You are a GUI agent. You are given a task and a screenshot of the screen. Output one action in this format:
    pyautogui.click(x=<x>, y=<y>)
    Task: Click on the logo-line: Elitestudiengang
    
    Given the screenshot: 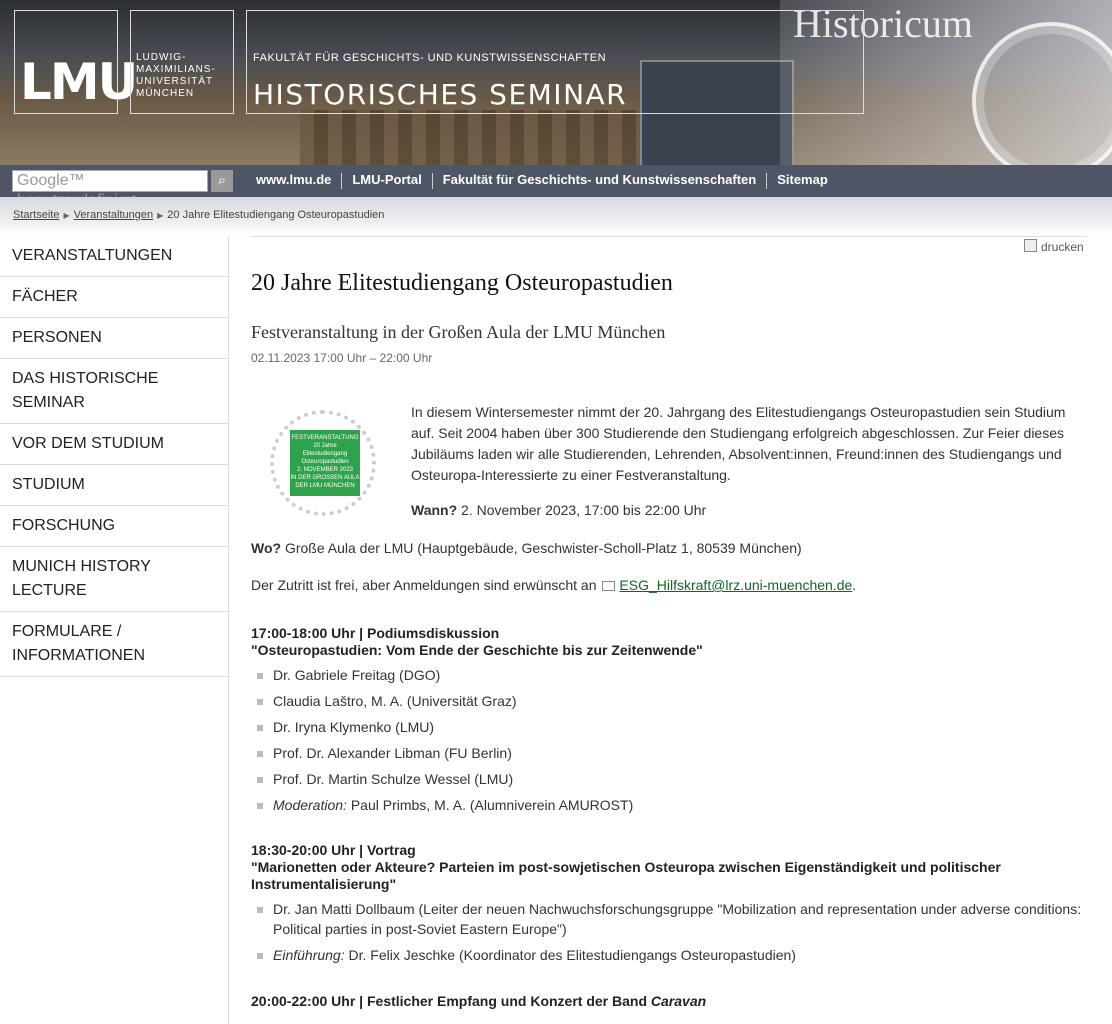 What is the action you would take?
    pyautogui.click(x=325, y=454)
    